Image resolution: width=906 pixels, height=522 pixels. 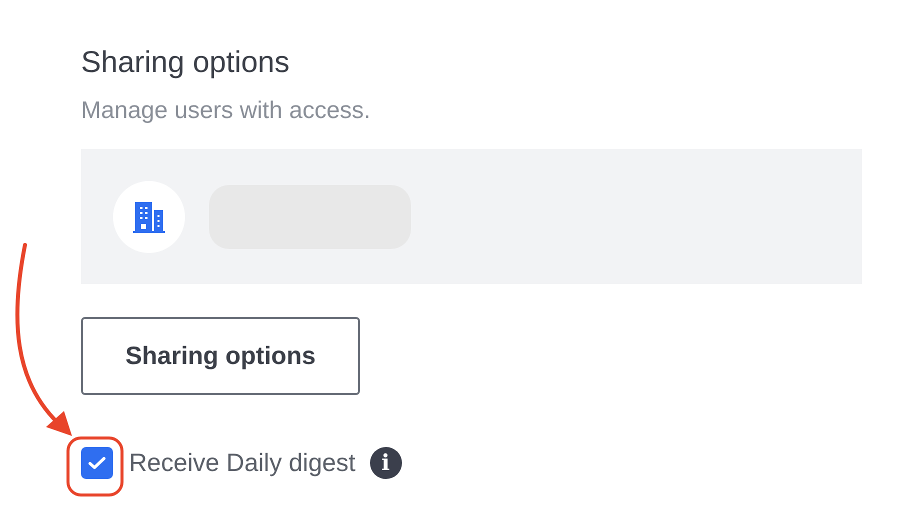 I want to click on digest-checkbox, so click(x=97, y=463).